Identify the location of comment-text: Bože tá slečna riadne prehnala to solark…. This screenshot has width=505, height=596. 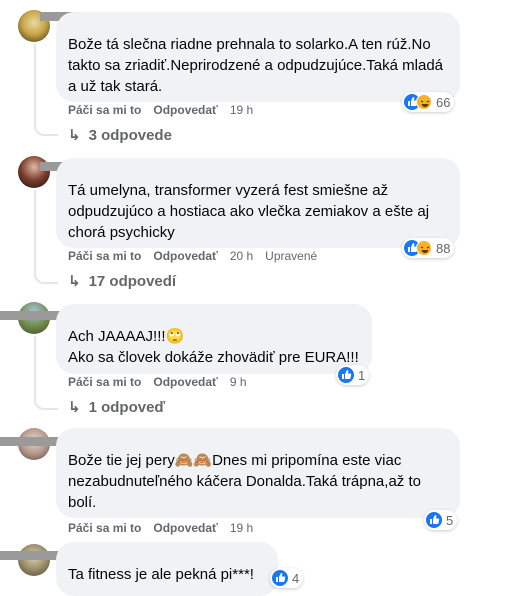
(256, 65).